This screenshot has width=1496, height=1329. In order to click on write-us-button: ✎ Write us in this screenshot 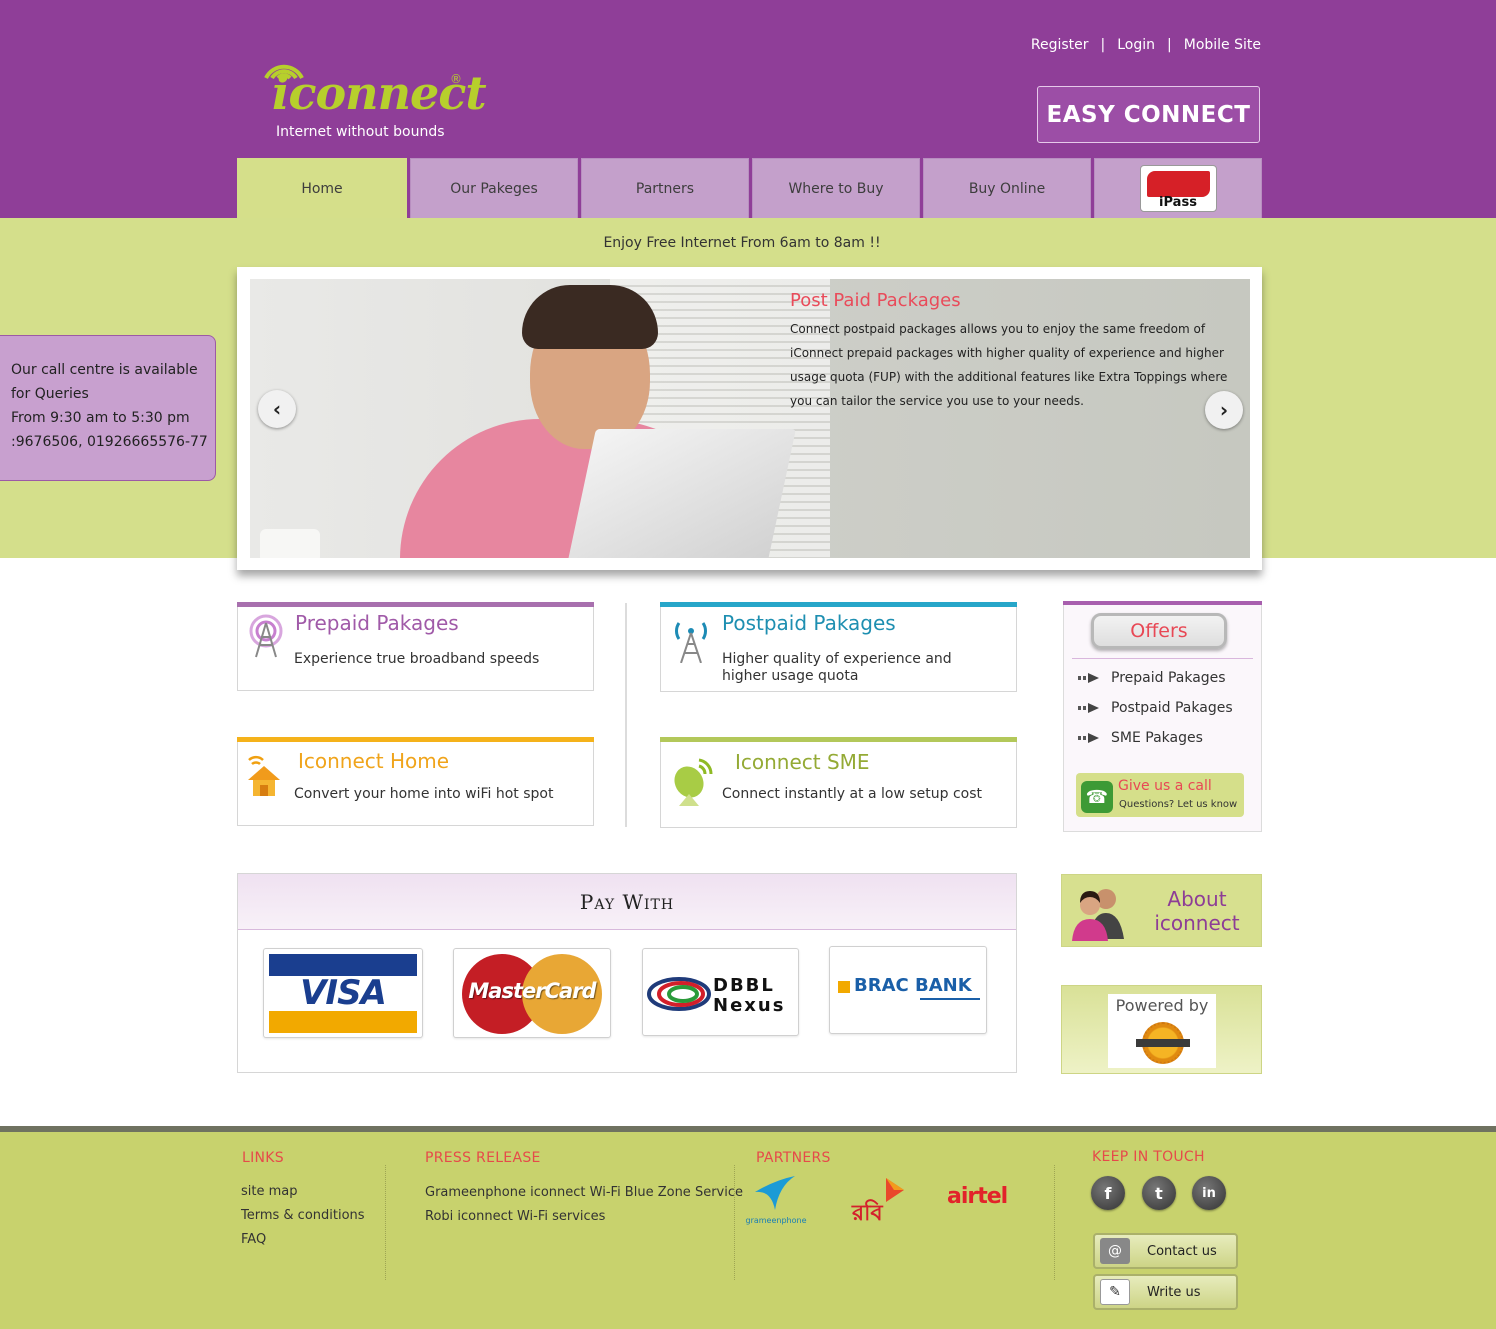, I will do `click(1165, 1292)`.